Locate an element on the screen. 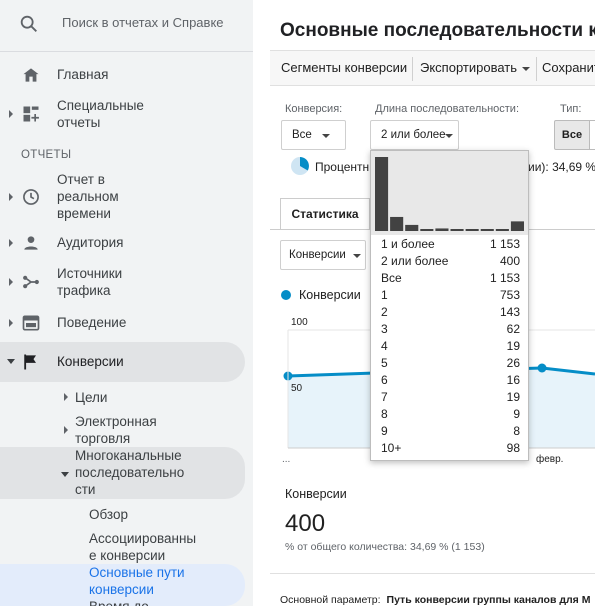 The width and height of the screenshot is (595, 606). metric-select-dropdown: Конверсии is located at coordinates (323, 255).